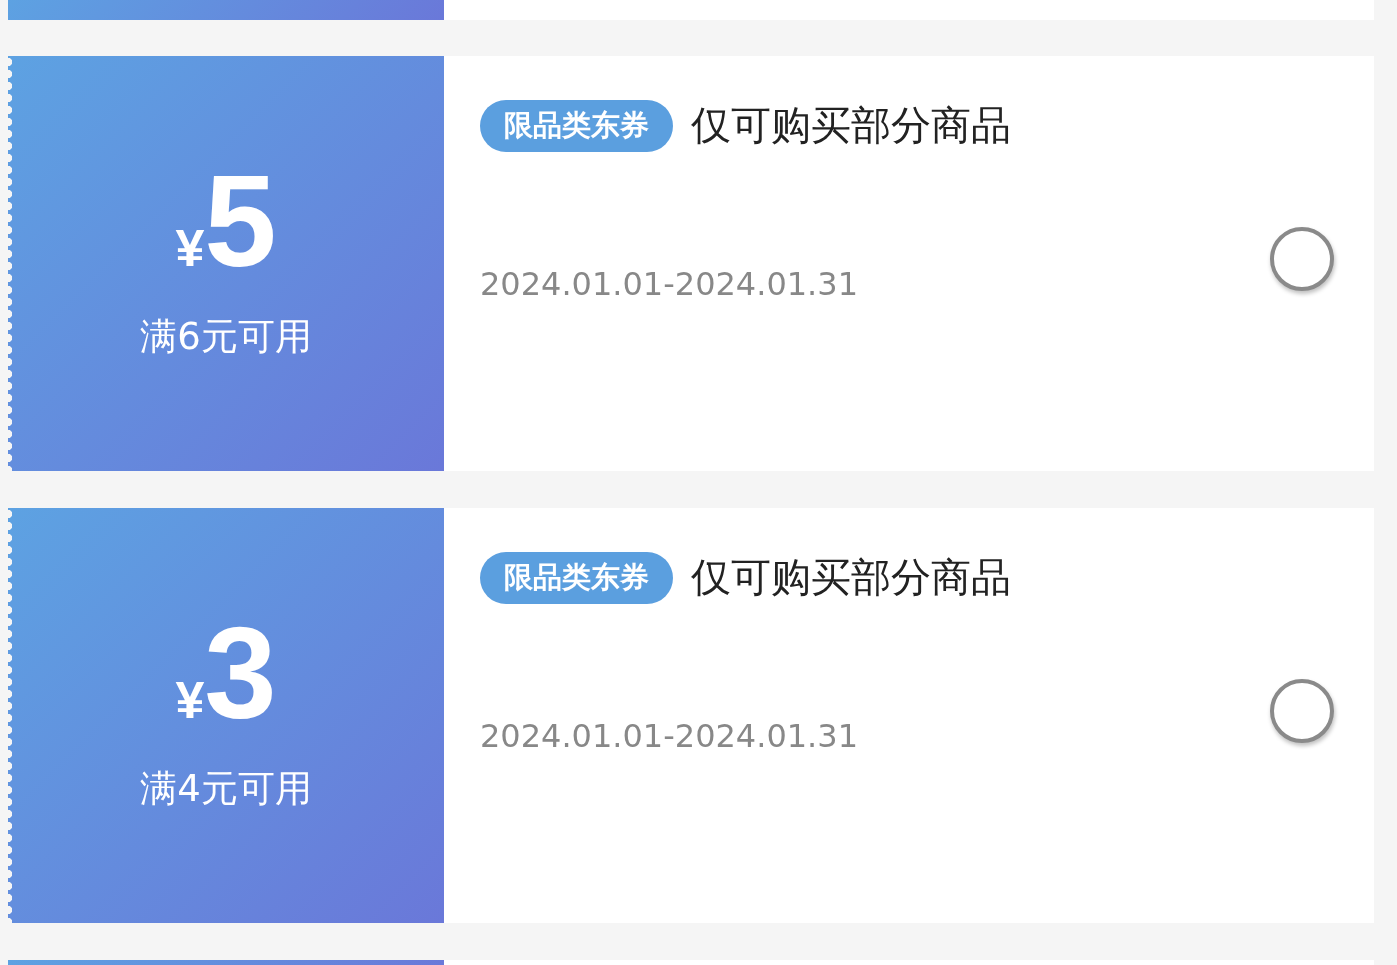 This screenshot has height=965, width=1397. Describe the element at coordinates (240, 220) in the screenshot. I see `coupon-amount: 5` at that location.